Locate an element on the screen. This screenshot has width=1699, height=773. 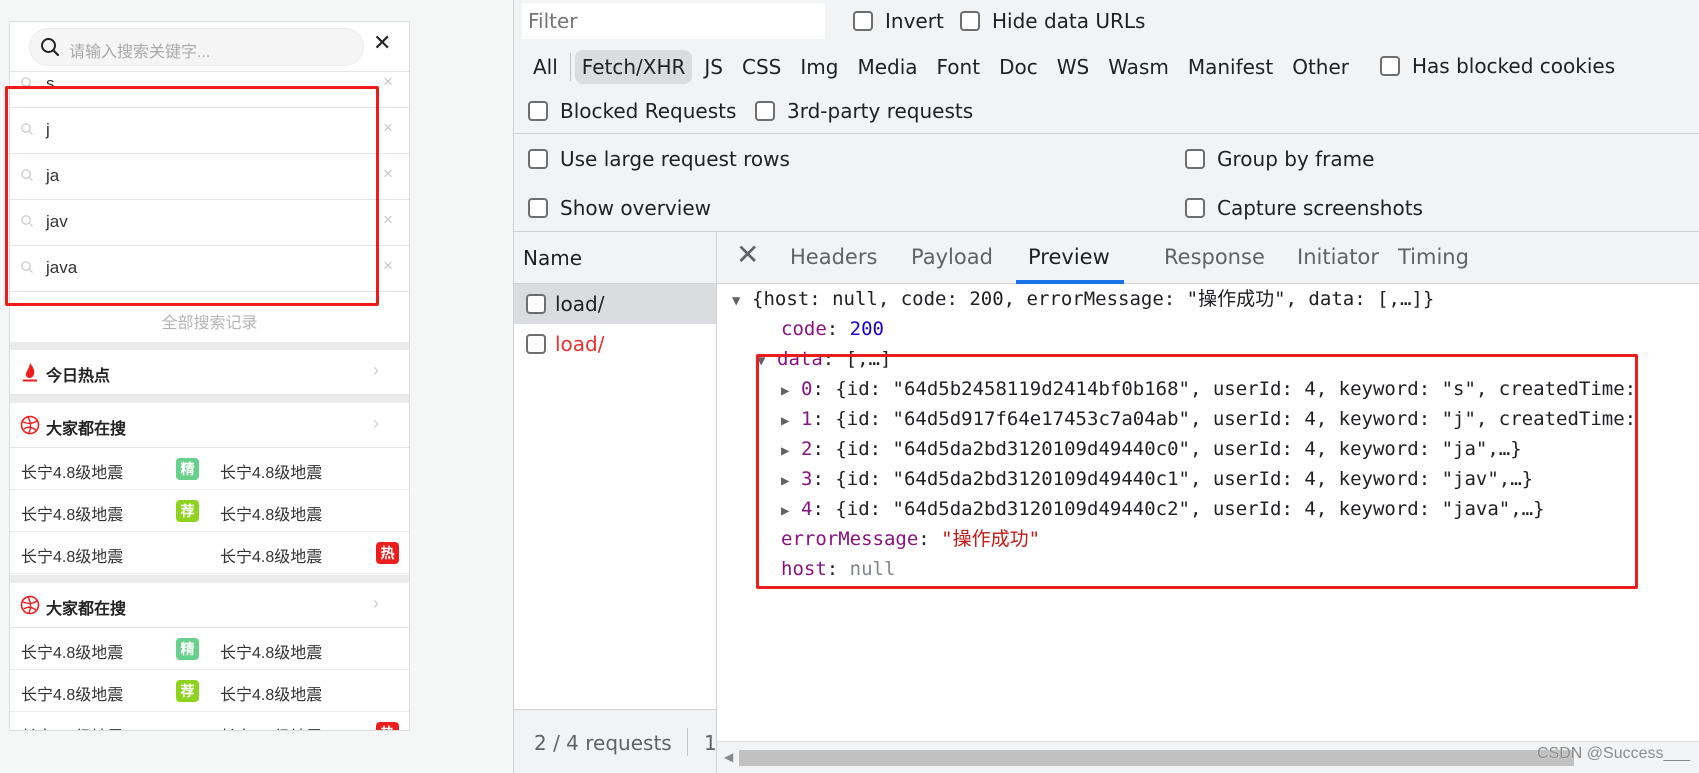
history-item: j × is located at coordinates (209, 131).